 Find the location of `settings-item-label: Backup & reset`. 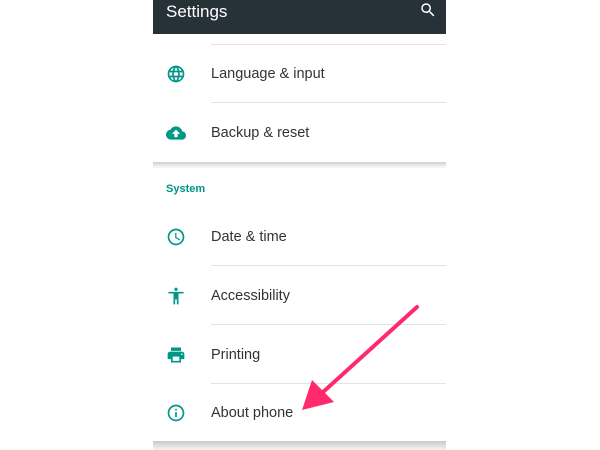

settings-item-label: Backup & reset is located at coordinates (260, 133).